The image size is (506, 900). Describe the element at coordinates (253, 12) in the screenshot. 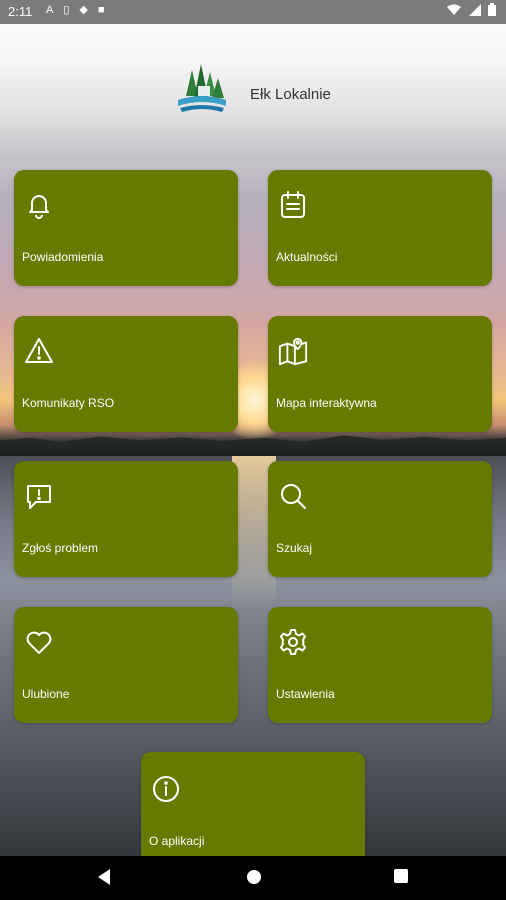

I see `status-bar: 2:11 A▯◆■` at that location.